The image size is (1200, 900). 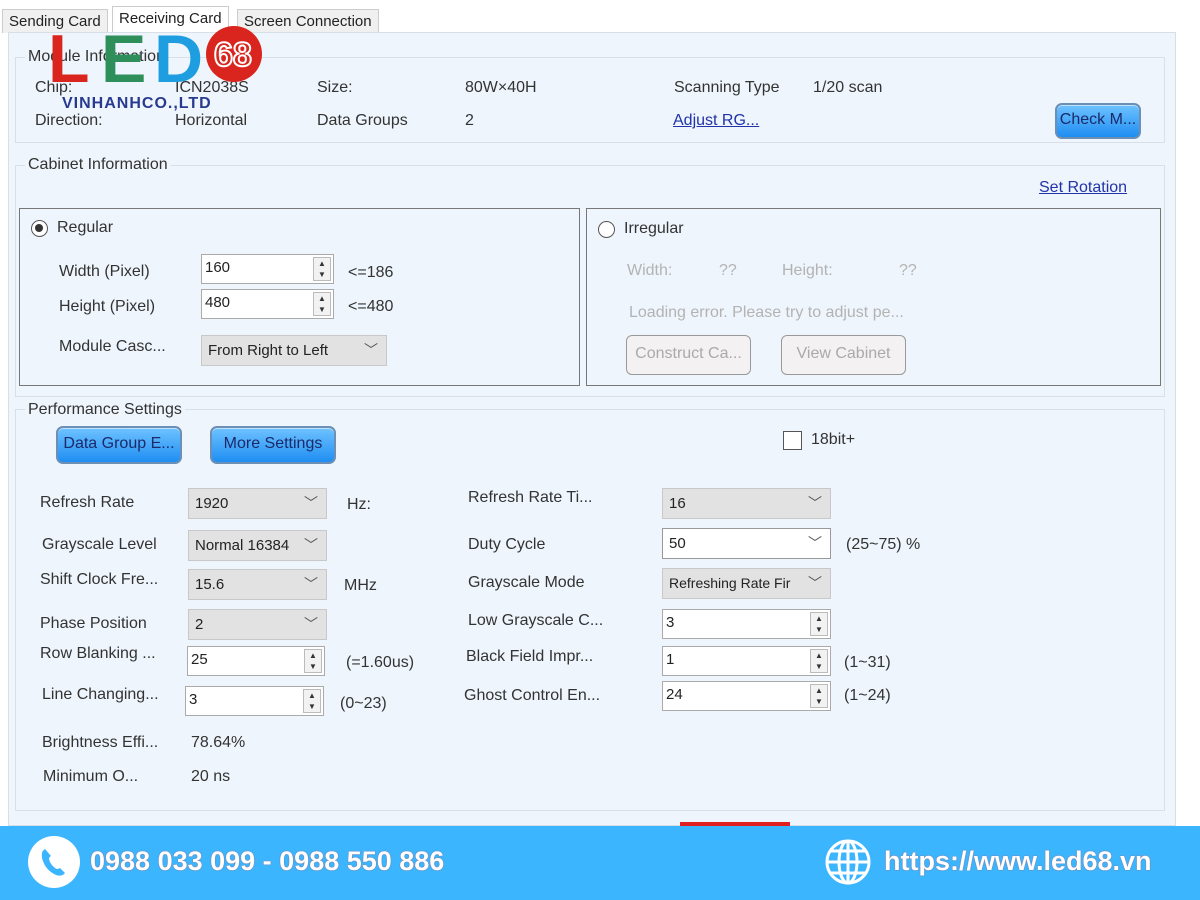 What do you see at coordinates (883, 544) in the screenshot?
I see `duty-cycle-note: (25~75) %` at bounding box center [883, 544].